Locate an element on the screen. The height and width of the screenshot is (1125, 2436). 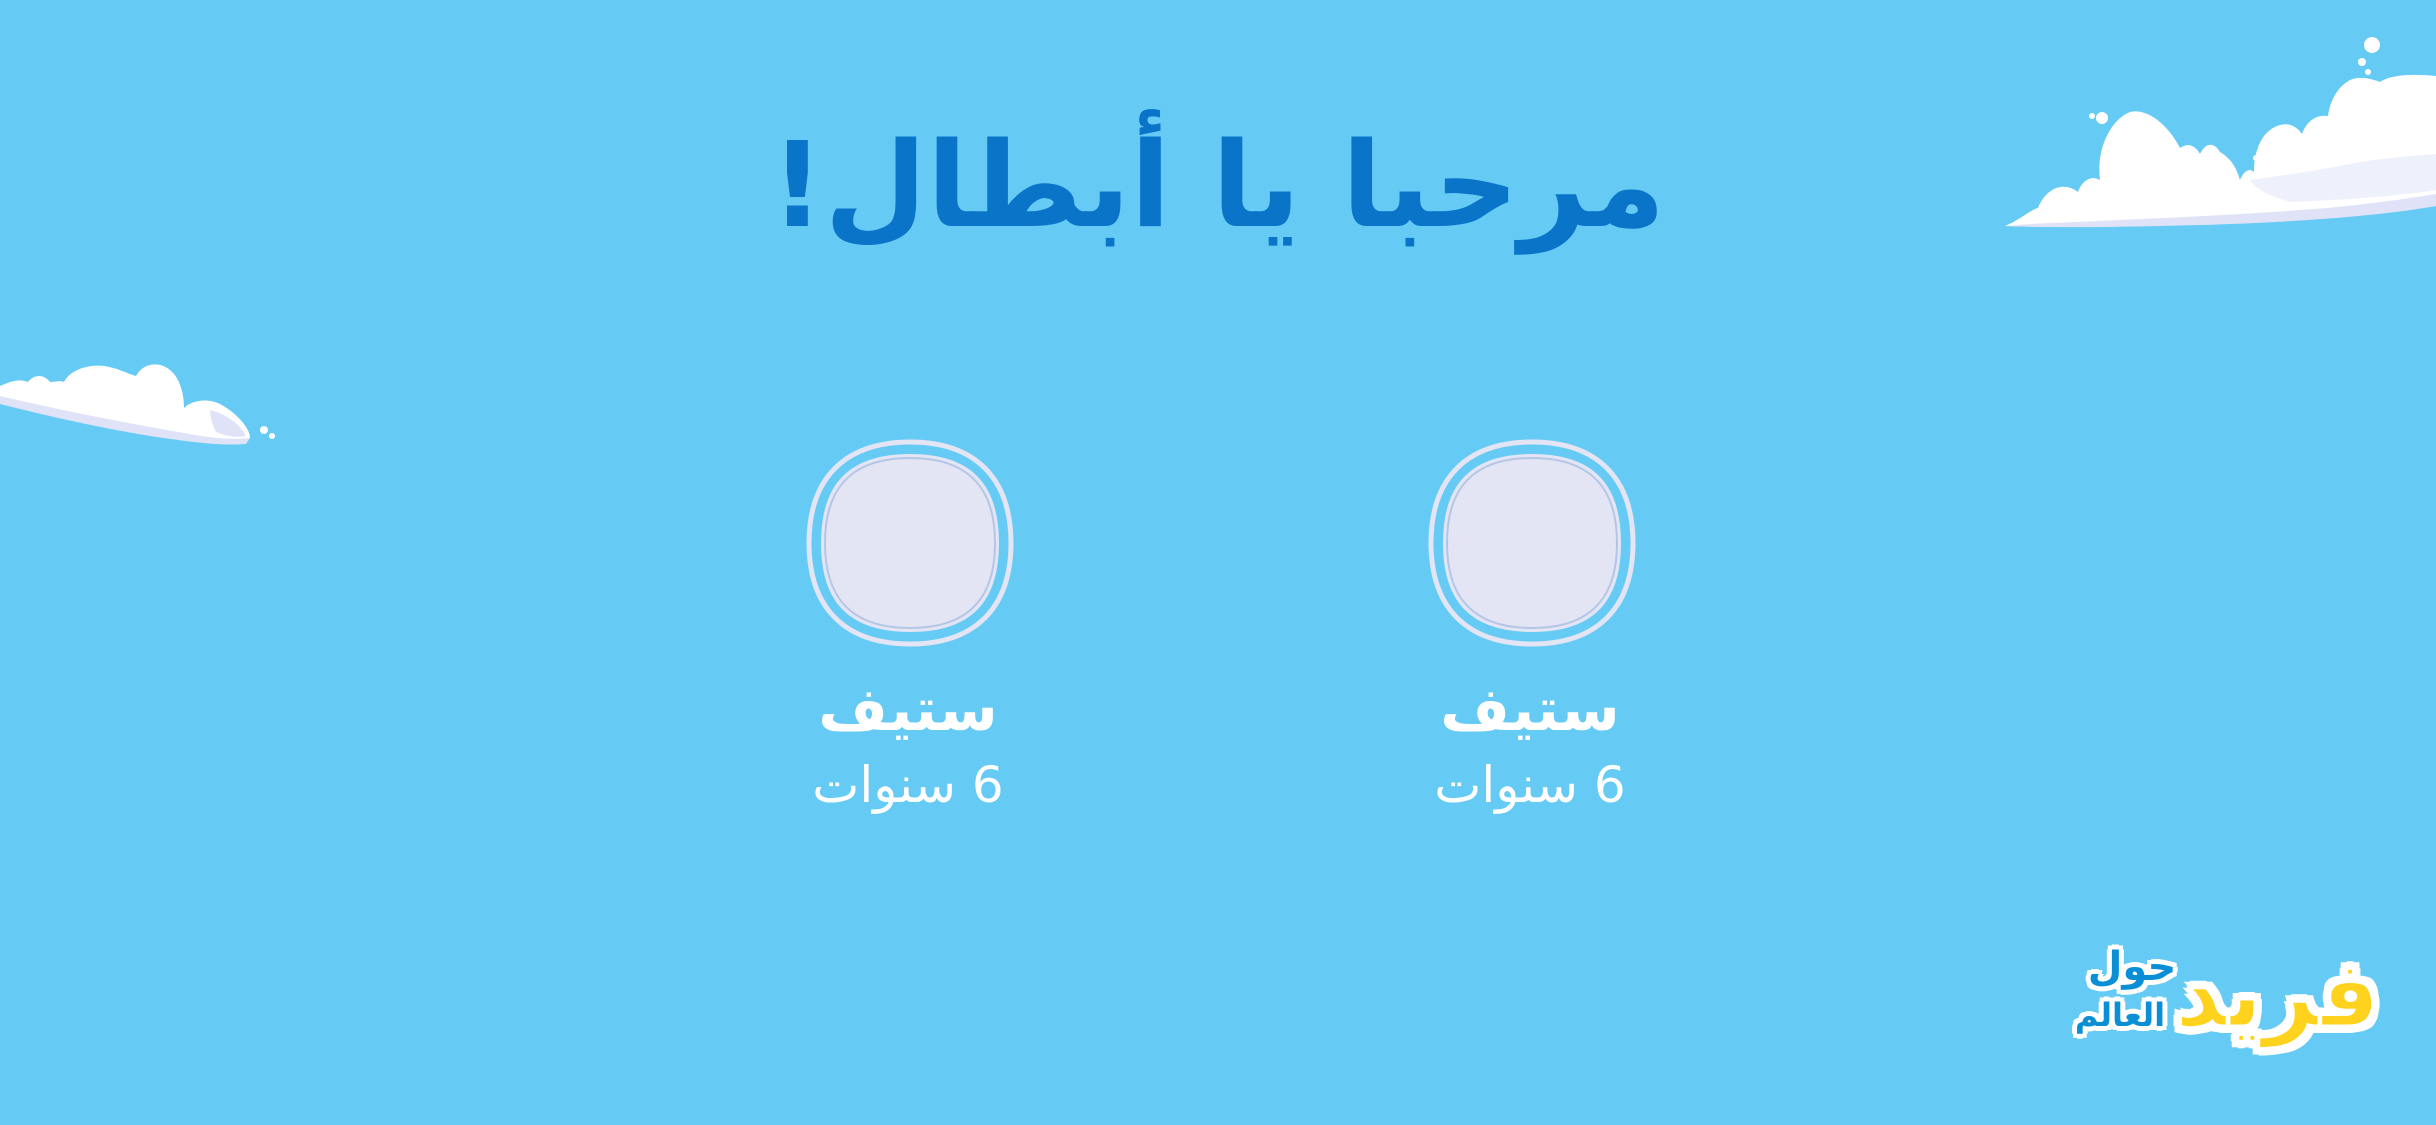
cloud-decoration-left is located at coordinates (137, 404).